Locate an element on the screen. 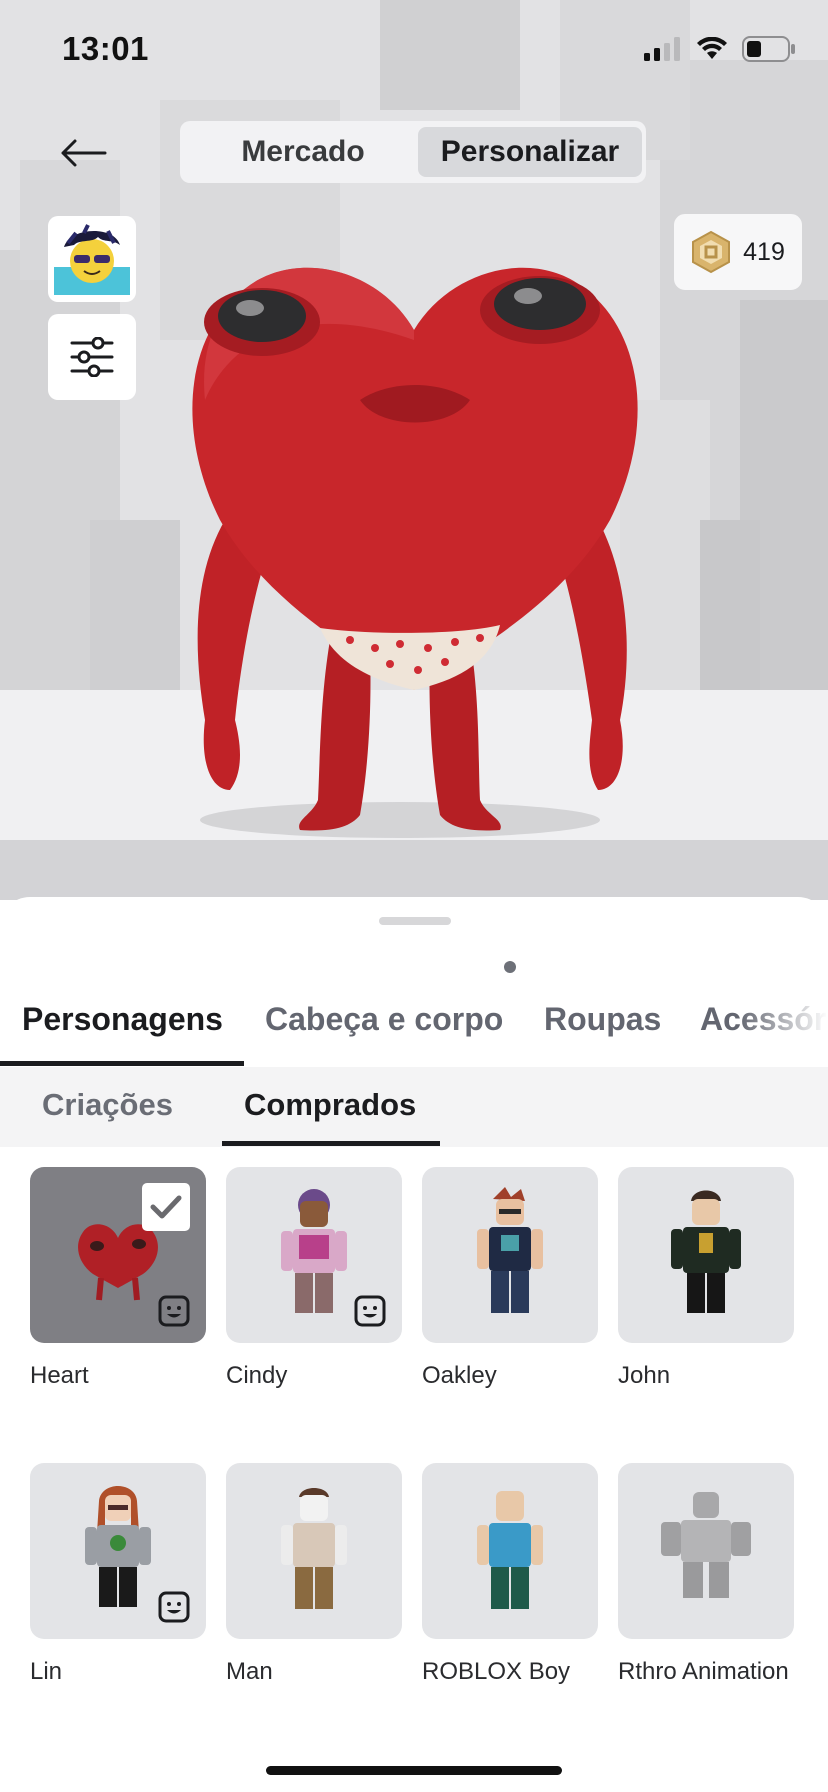  character-card-john: John is located at coordinates (706, 1279).